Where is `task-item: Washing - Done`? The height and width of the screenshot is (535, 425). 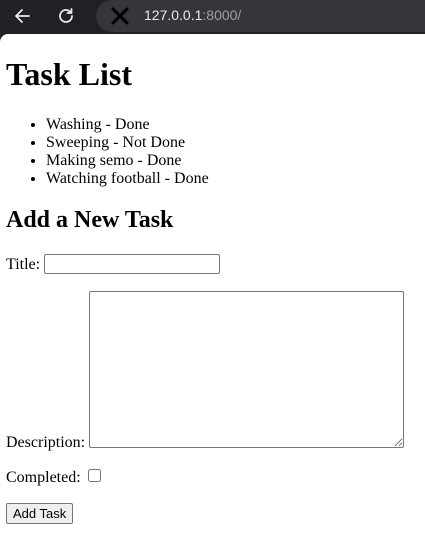
task-item: Washing - Done is located at coordinates (127, 125).